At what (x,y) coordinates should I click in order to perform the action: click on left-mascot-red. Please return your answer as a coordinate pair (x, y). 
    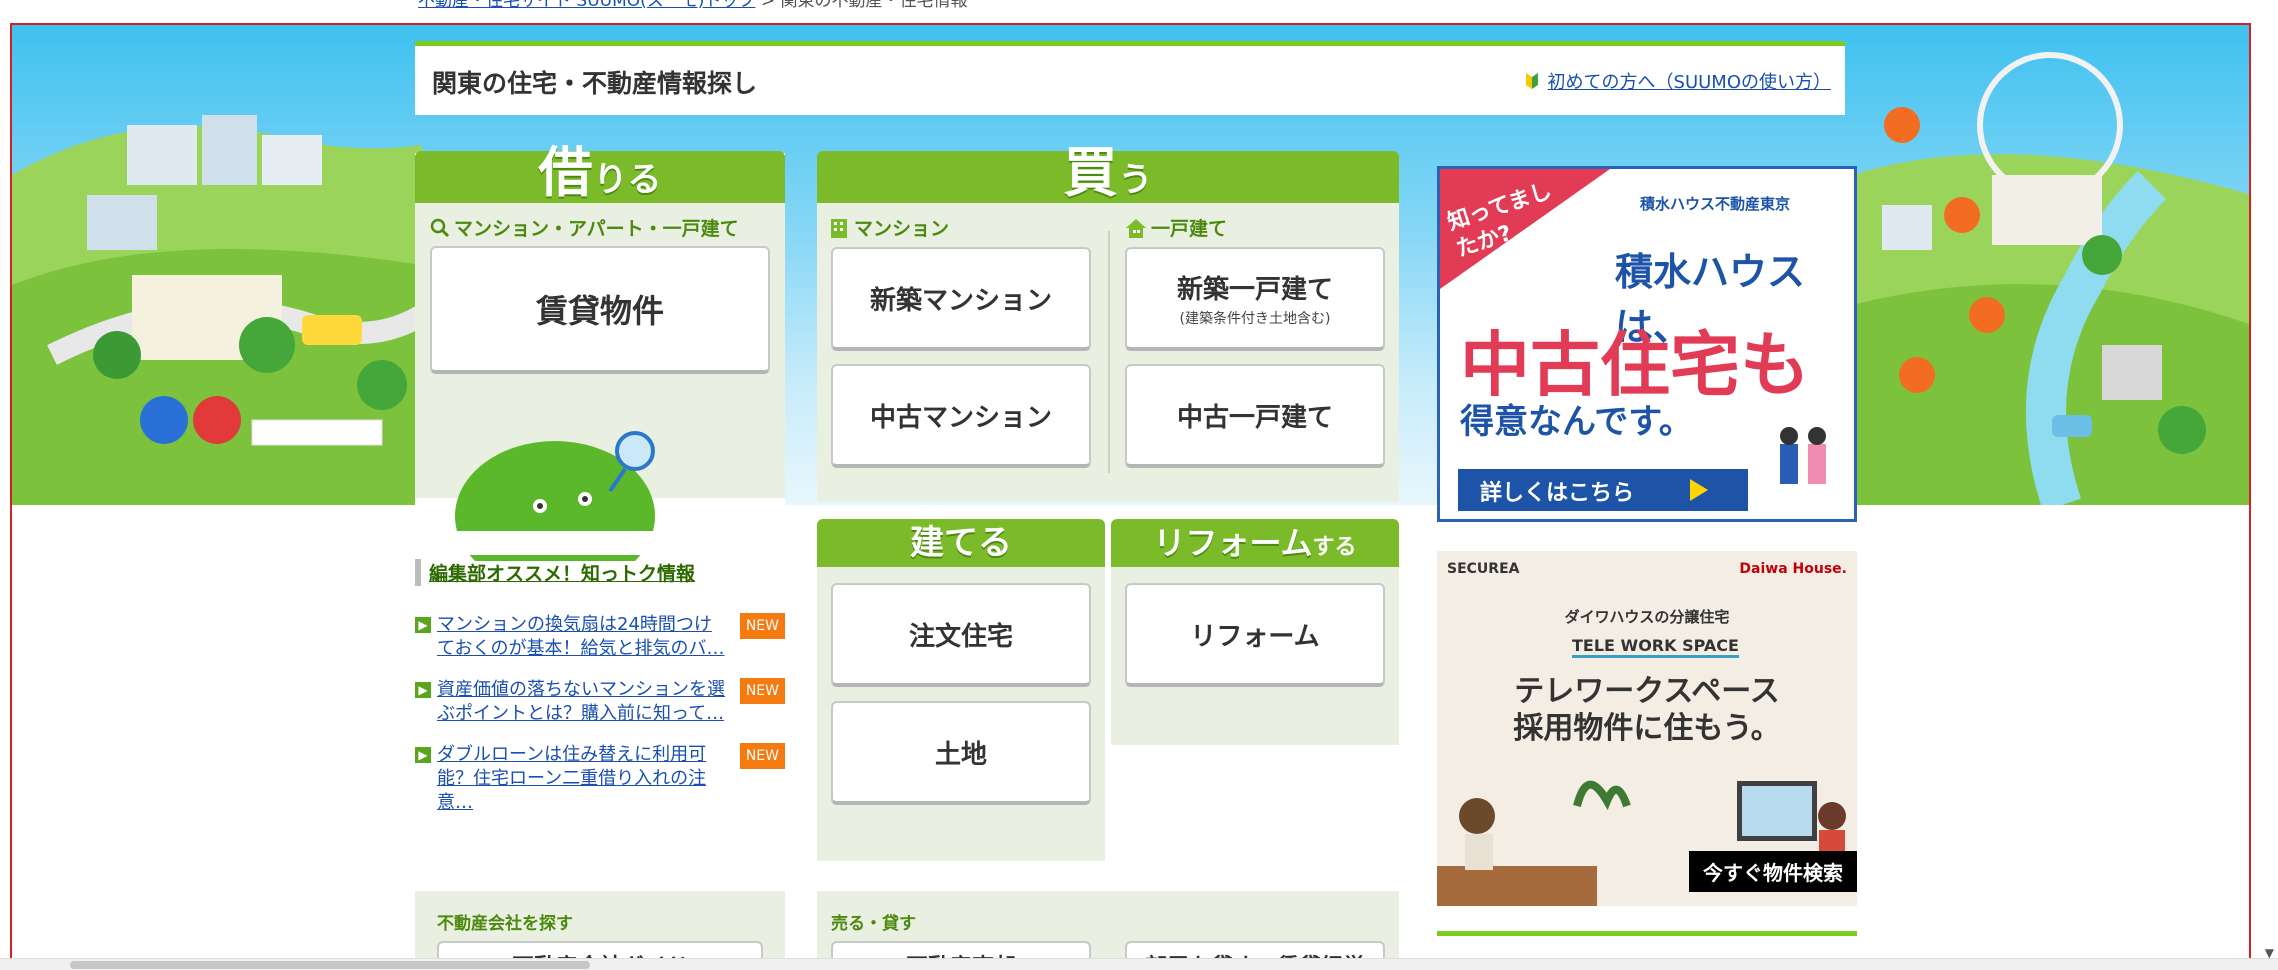
    Looking at the image, I should click on (217, 420).